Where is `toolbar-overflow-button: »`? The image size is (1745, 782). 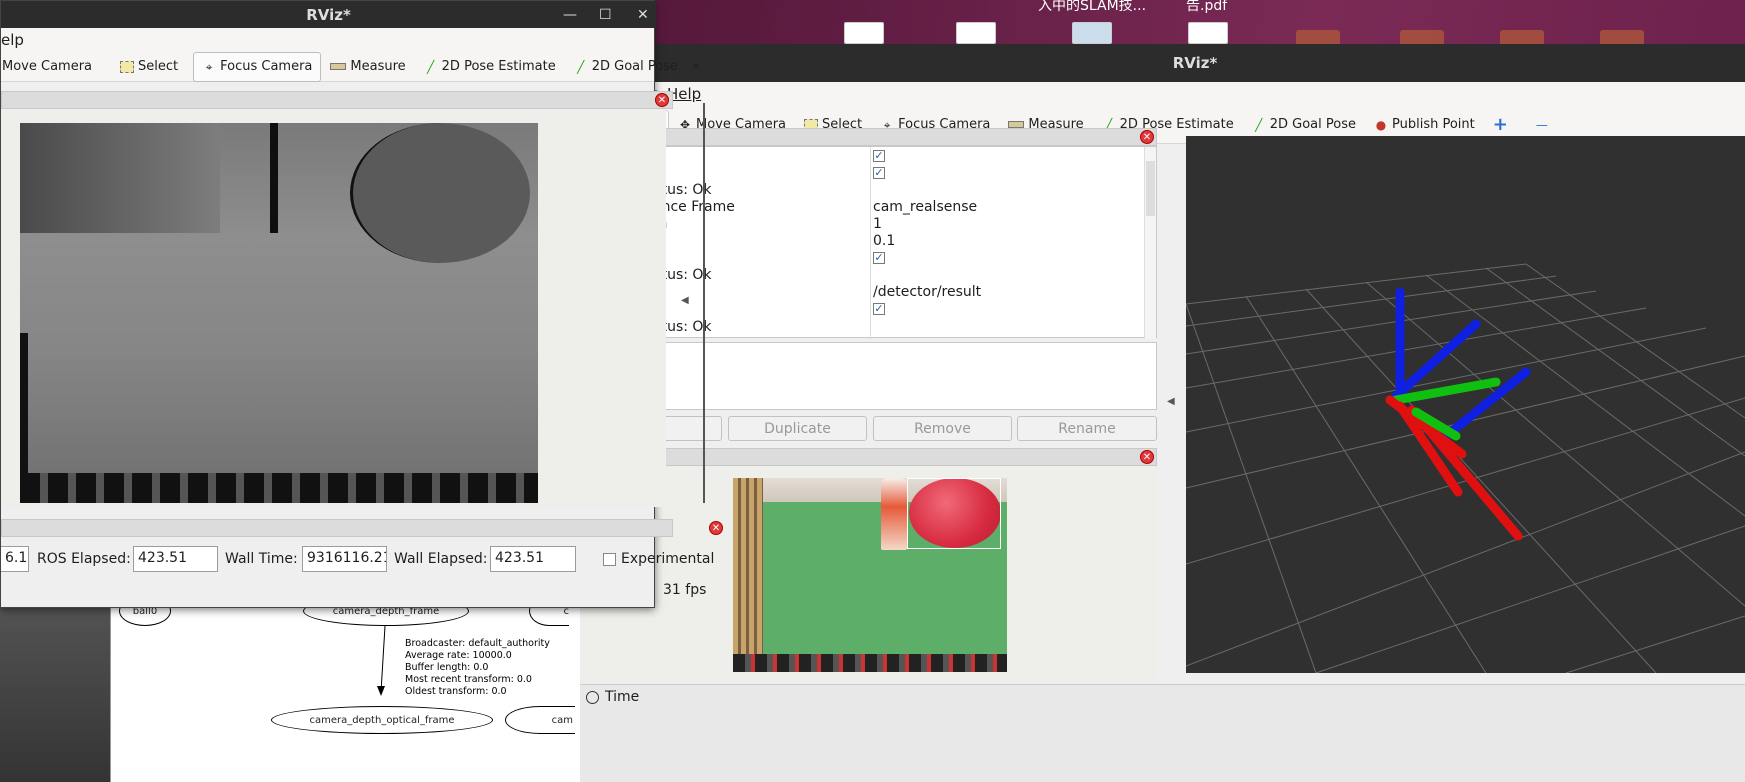
toolbar-overflow-button: » is located at coordinates (696, 67).